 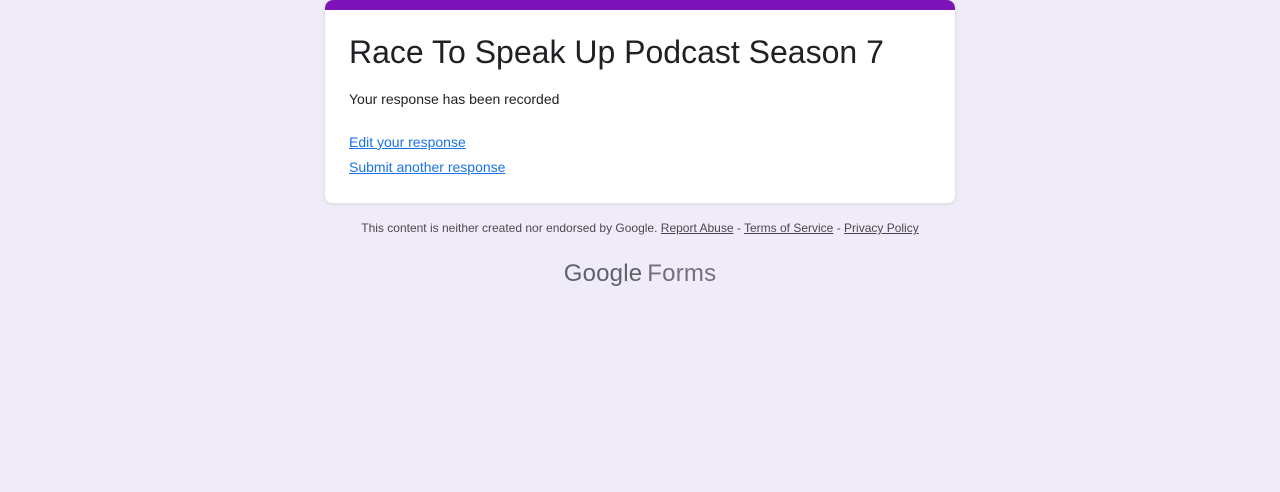 What do you see at coordinates (788, 228) in the screenshot?
I see `terms-of-service-link: Terms of Service` at bounding box center [788, 228].